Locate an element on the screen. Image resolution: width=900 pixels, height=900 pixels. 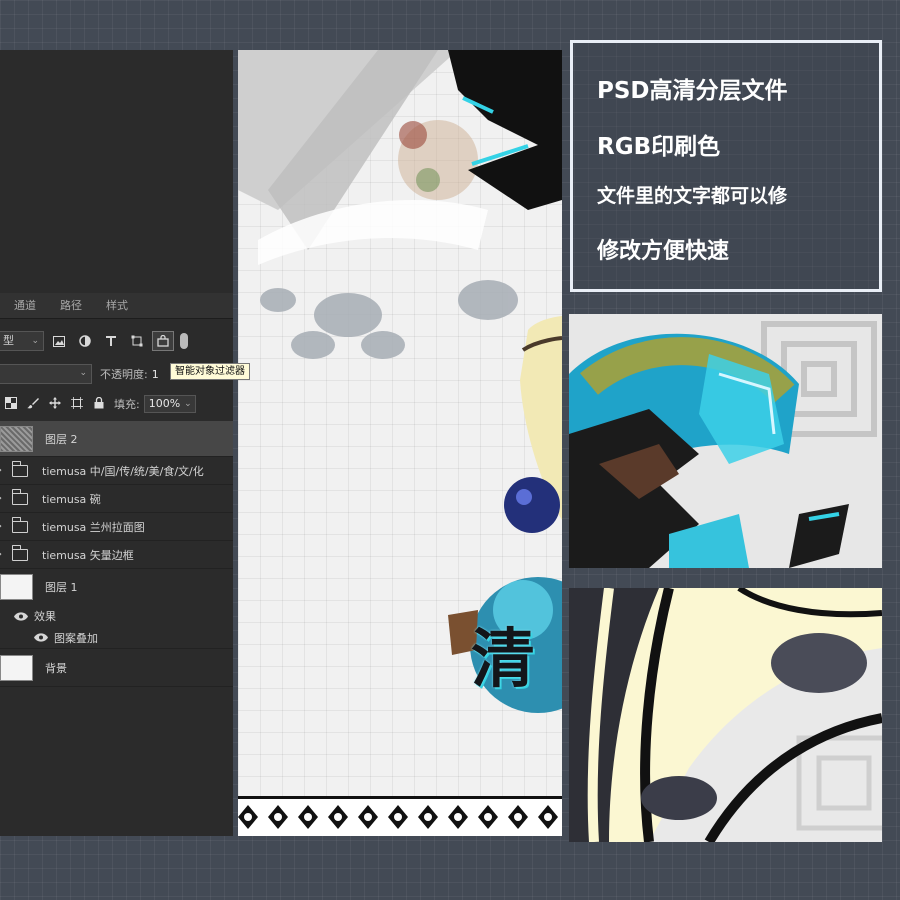
layer-row-group1: › tiemusa 中/国/传/统/美/食/文/化 is located at coordinates (116, 471).